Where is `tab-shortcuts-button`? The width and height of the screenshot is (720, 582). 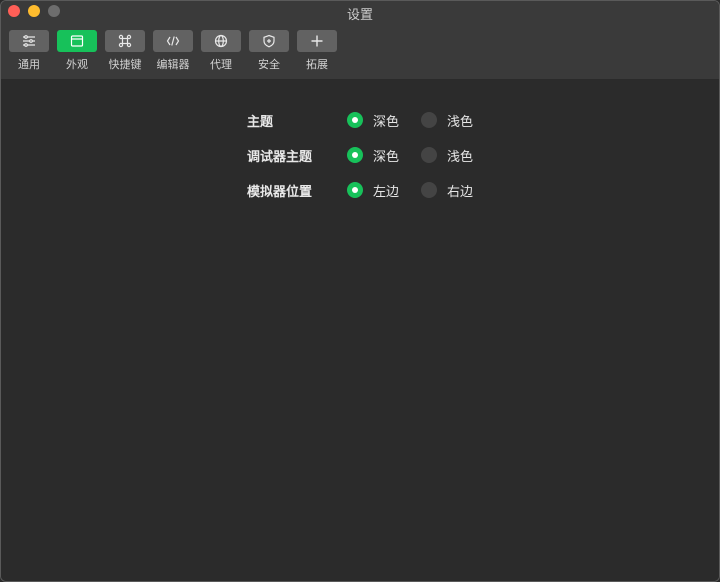
tab-shortcuts-button is located at coordinates (125, 41).